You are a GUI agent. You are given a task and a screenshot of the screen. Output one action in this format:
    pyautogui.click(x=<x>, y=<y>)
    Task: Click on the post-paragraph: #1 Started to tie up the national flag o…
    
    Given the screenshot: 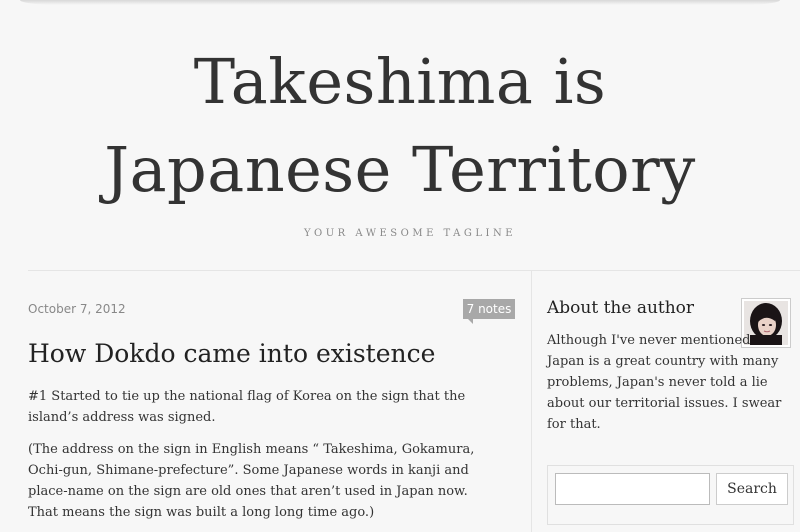 What is the action you would take?
    pyautogui.click(x=247, y=407)
    